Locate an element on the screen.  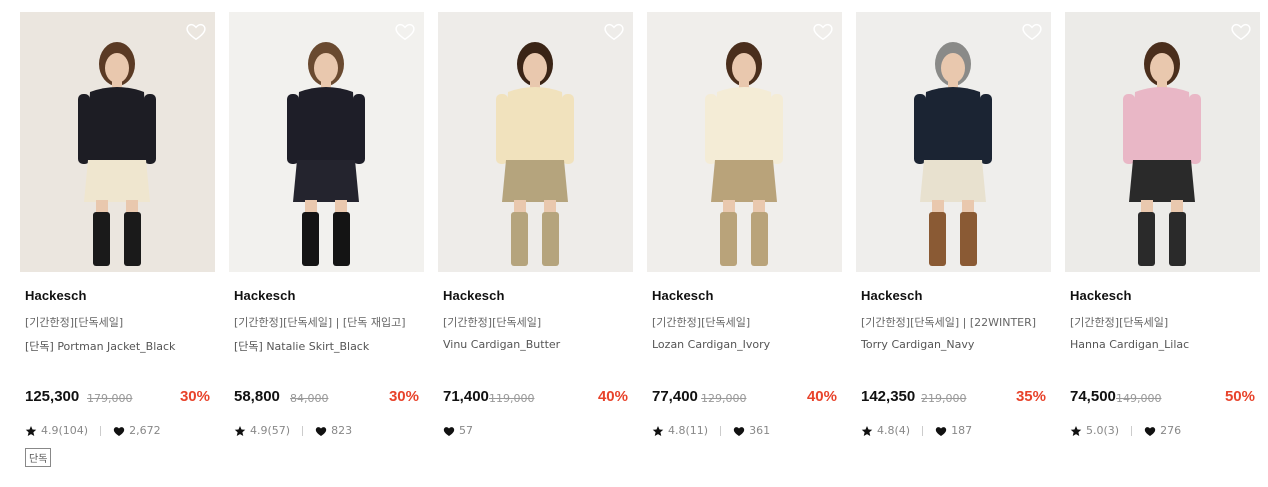
product-name: Hanna Cardigan_Lilac is located at coordinates (1129, 344).